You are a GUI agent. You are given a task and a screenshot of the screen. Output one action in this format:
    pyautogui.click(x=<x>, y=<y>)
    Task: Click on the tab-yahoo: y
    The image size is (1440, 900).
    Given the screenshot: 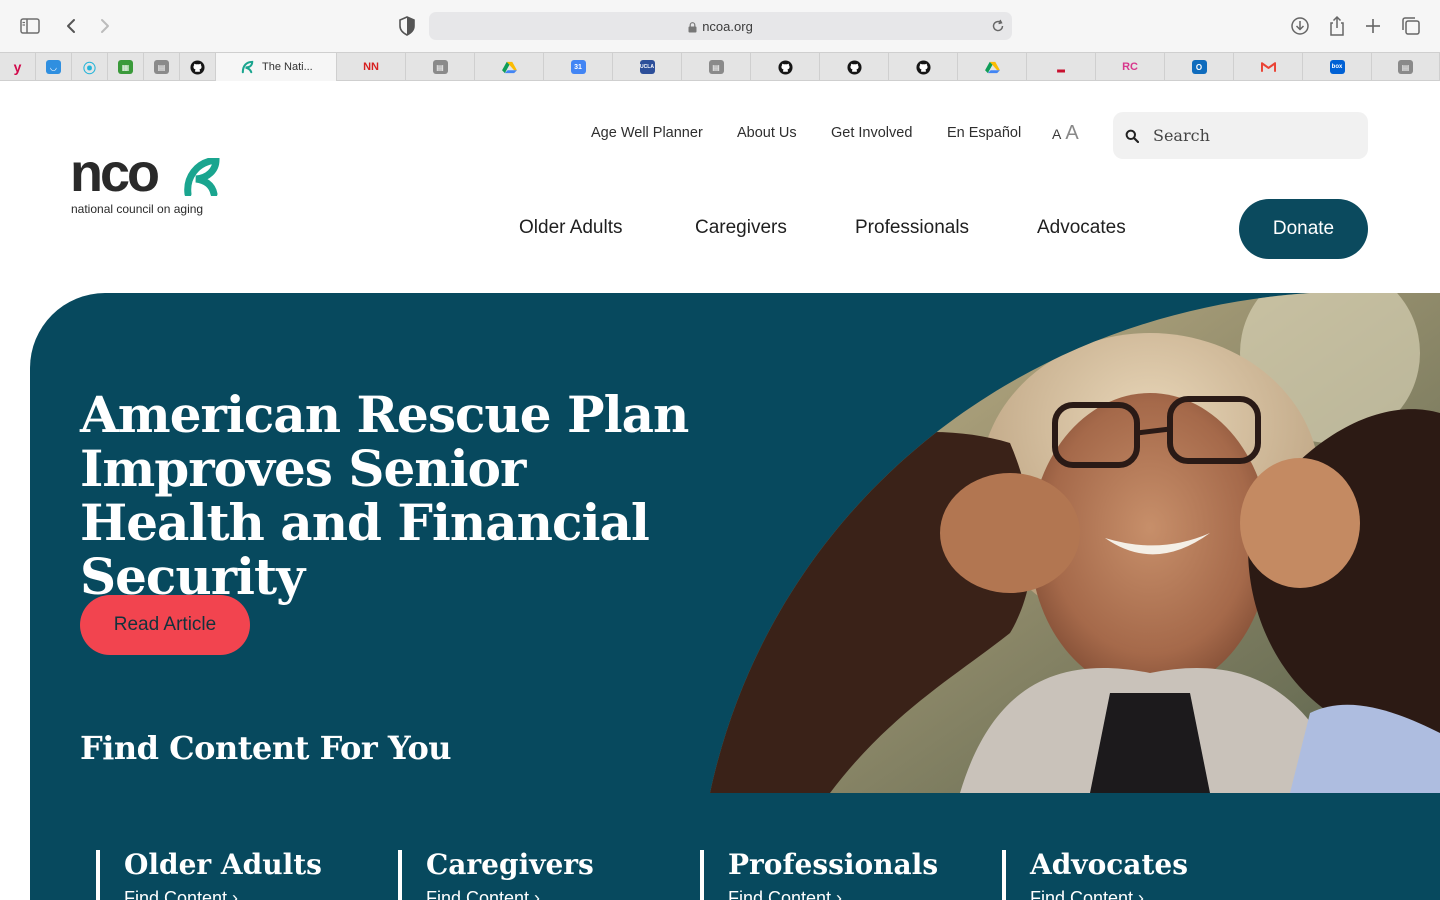 What is the action you would take?
    pyautogui.click(x=18, y=67)
    